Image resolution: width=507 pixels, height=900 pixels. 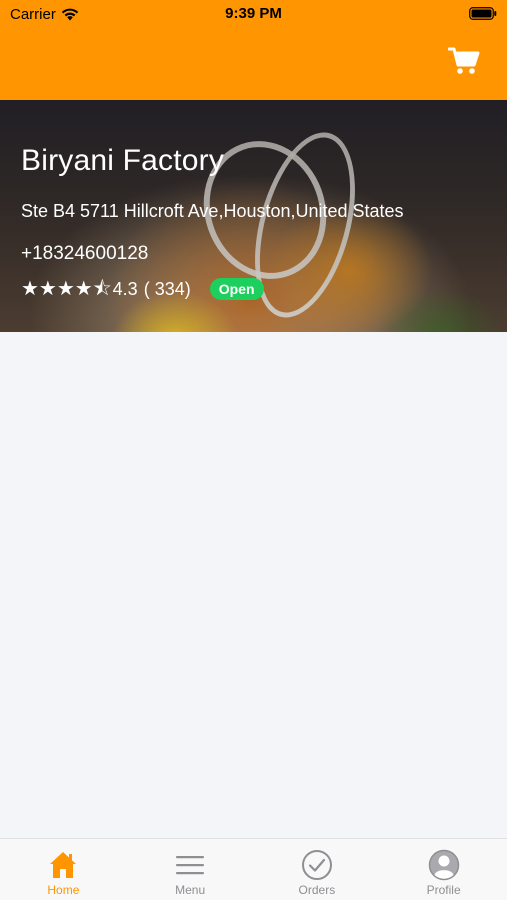 What do you see at coordinates (444, 865) in the screenshot?
I see `profile-icon` at bounding box center [444, 865].